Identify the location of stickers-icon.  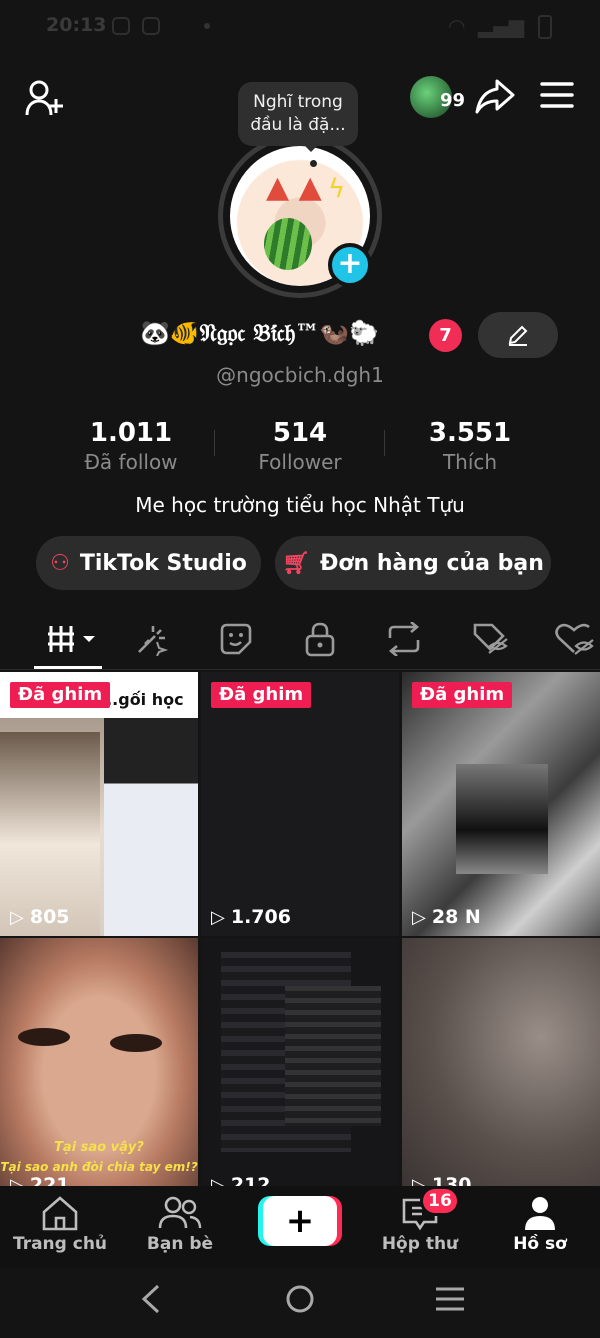
(236, 639).